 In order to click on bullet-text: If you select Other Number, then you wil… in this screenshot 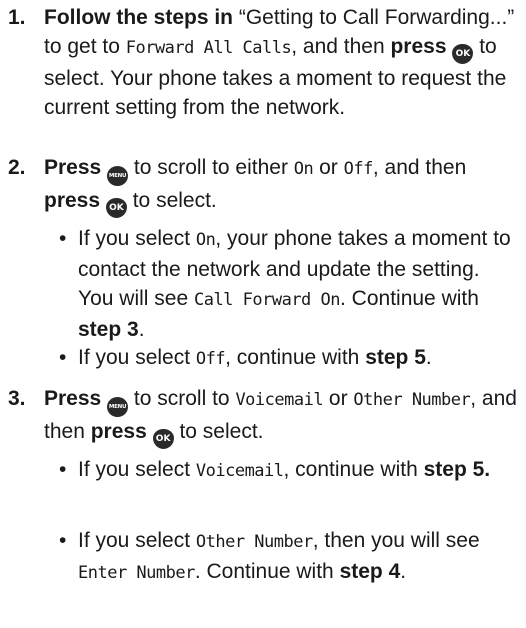, I will do `click(299, 557)`.